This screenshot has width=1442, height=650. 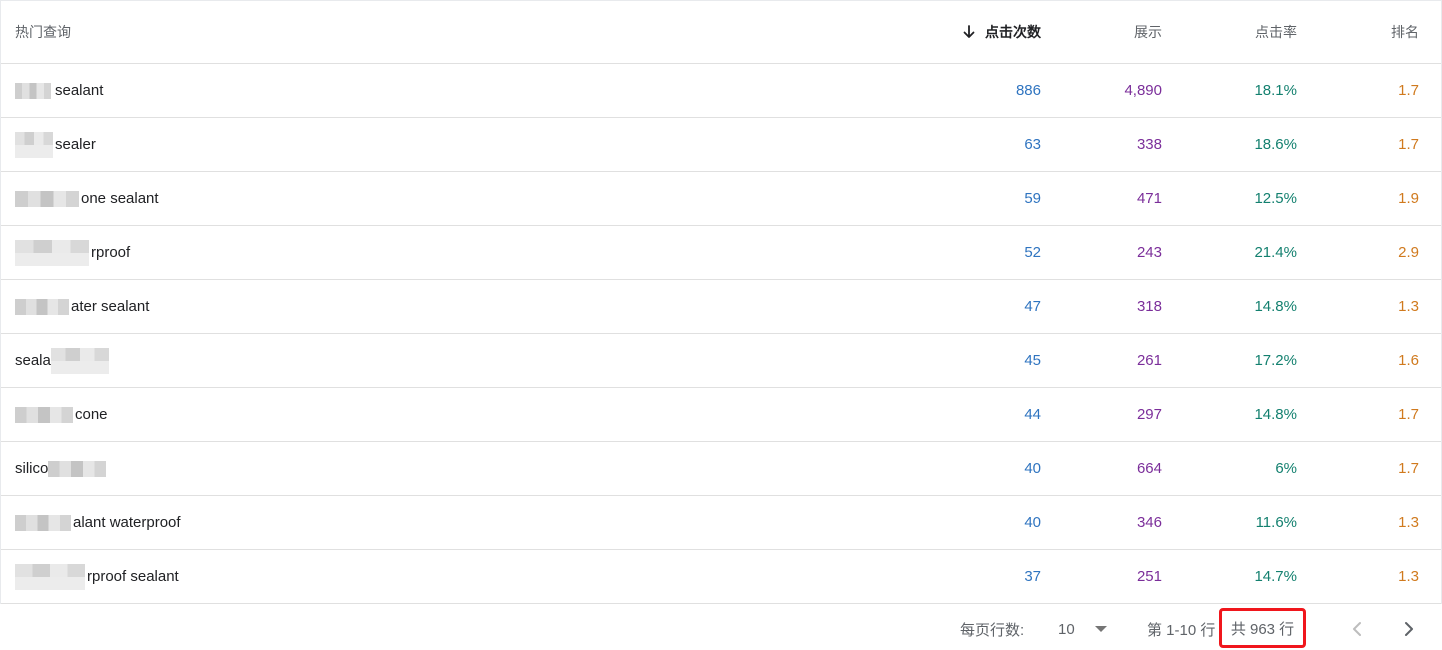 What do you see at coordinates (315, 198) in the screenshot?
I see `query-cell: one sealant` at bounding box center [315, 198].